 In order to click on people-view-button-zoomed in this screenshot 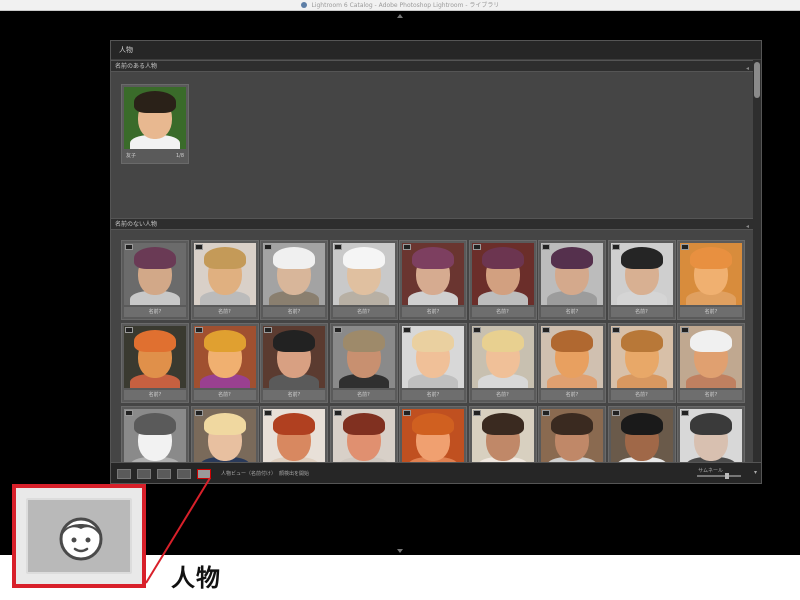, I will do `click(79, 536)`.